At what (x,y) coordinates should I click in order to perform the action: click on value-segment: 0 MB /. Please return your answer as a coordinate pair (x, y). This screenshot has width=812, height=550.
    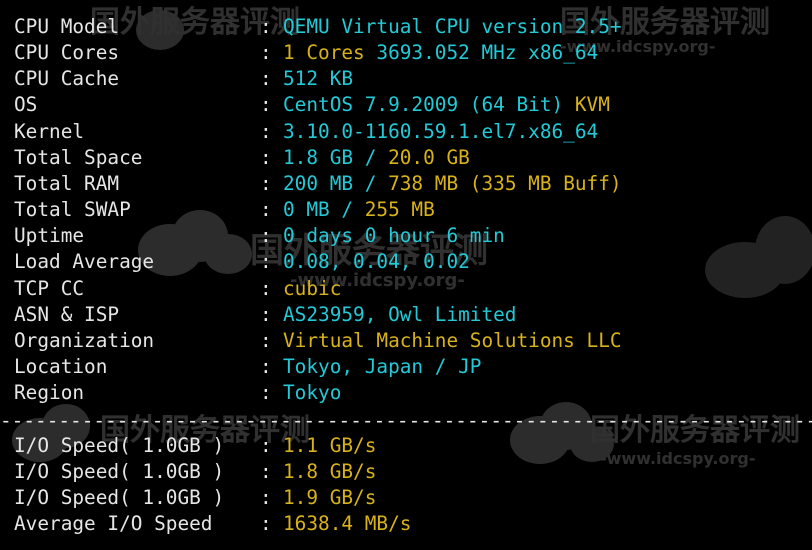
    Looking at the image, I should click on (324, 210).